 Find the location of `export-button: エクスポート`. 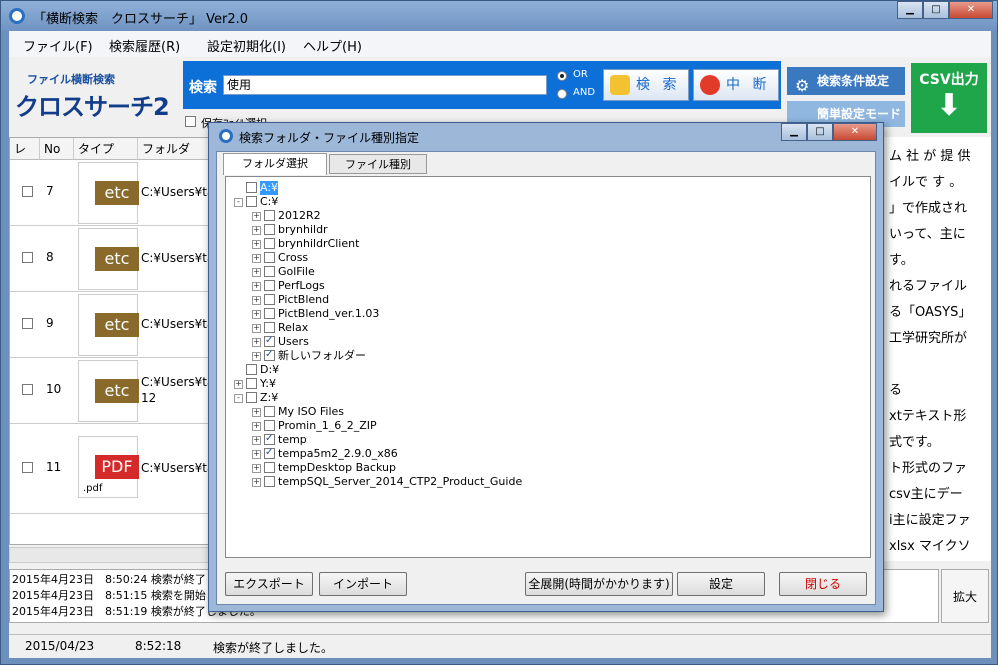

export-button: エクスポート is located at coordinates (269, 584).